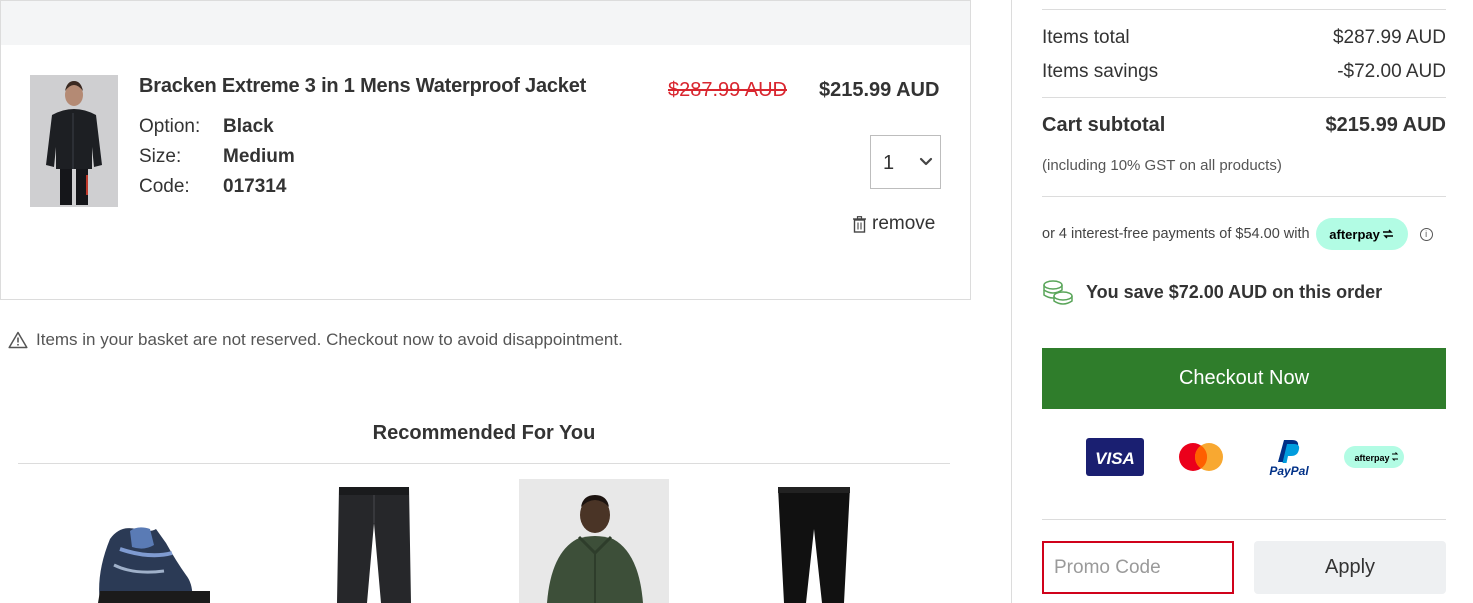 This screenshot has width=1473, height=603. What do you see at coordinates (1244, 72) in the screenshot?
I see `items-savings-row: Items savings -$72.00 AUD` at bounding box center [1244, 72].